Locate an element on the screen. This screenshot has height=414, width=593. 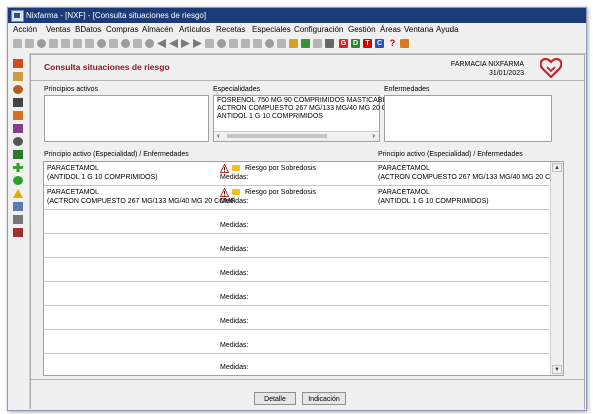
d-button: D is located at coordinates (355, 43).